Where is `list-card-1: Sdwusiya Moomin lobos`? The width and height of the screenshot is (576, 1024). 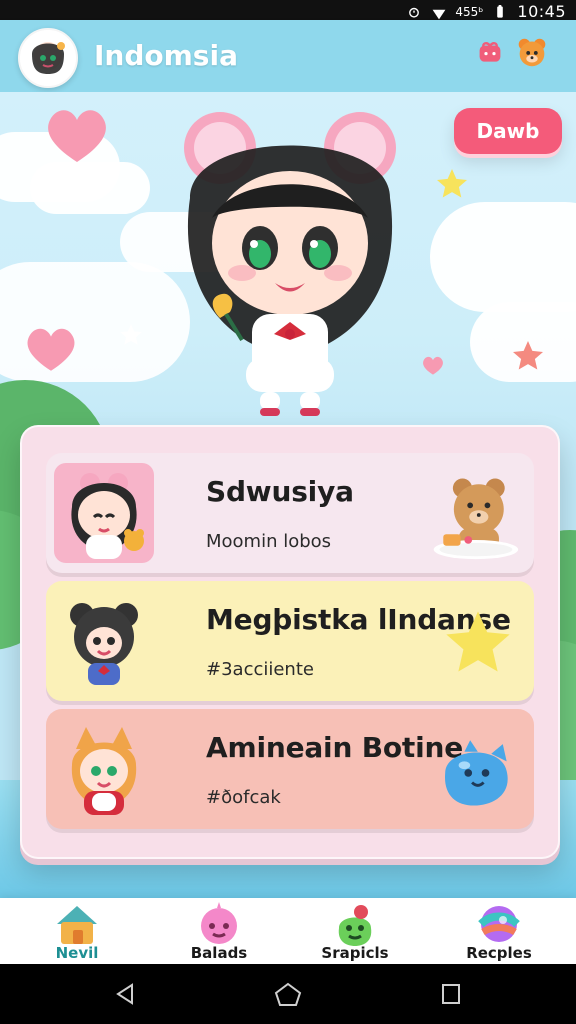
list-card-1: Sdwusiya Moomin lobos is located at coordinates (290, 513).